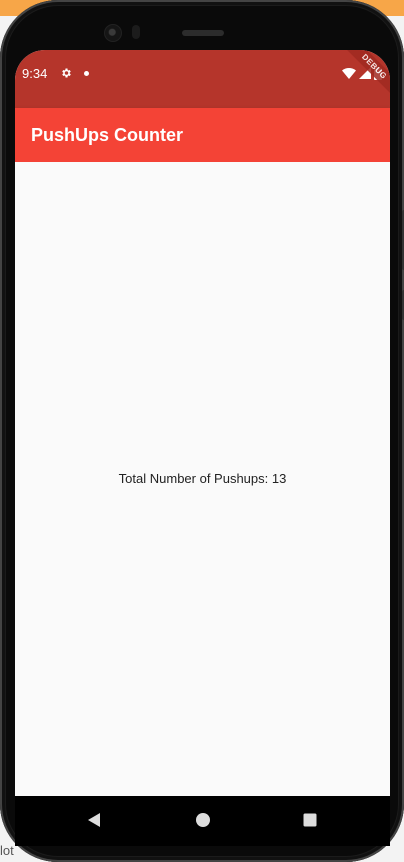 This screenshot has height=862, width=404. Describe the element at coordinates (202, 79) in the screenshot. I see `status-bar: 9:34 DEBUG` at that location.